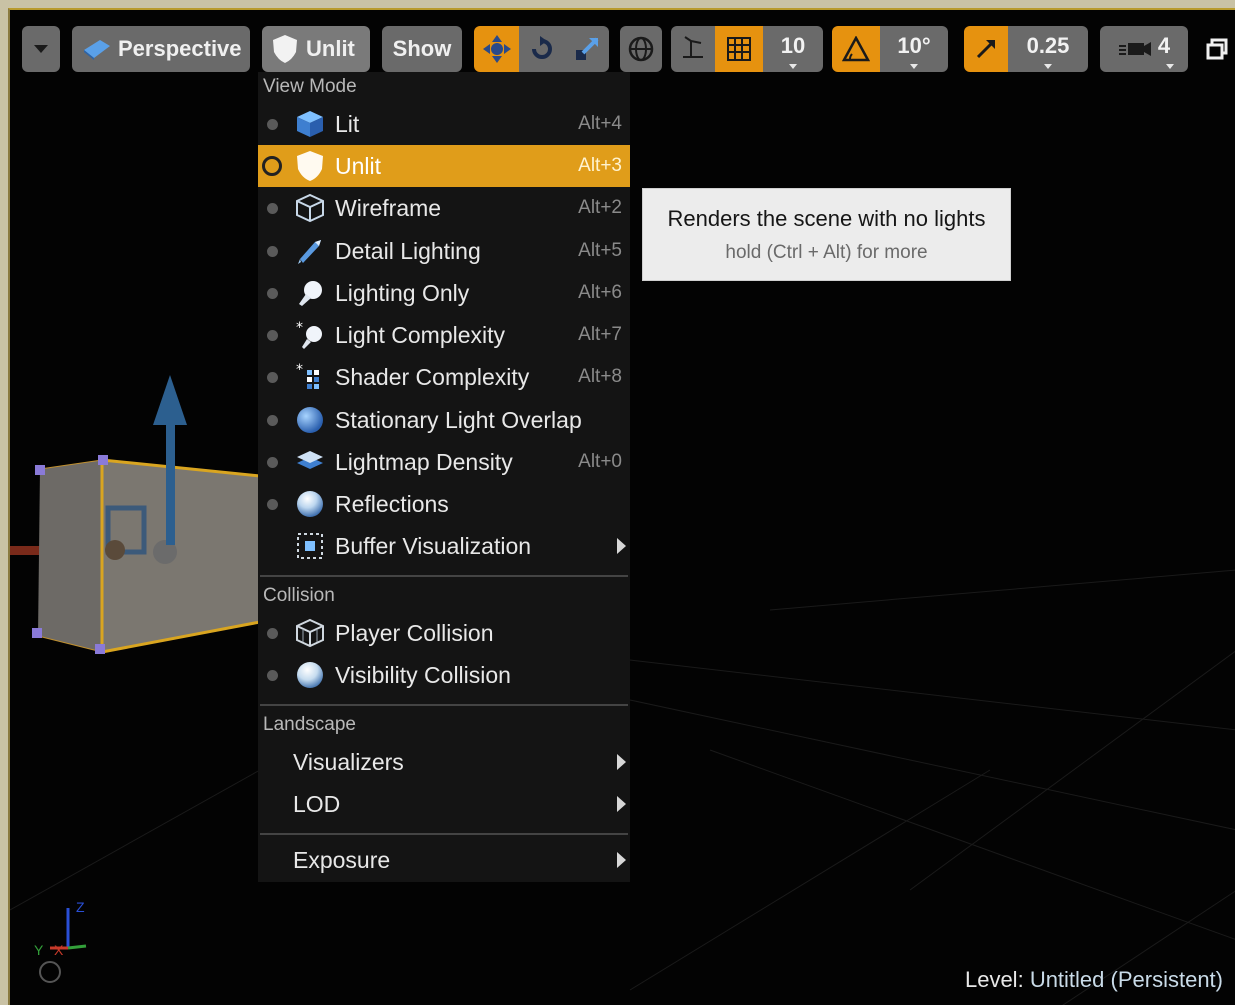  I want to click on rotate-mode-button, so click(542, 49).